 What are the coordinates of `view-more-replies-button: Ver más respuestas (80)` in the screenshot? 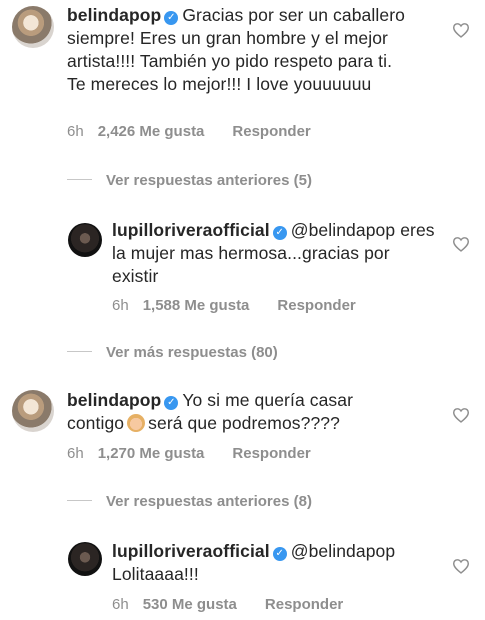 It's located at (172, 352).